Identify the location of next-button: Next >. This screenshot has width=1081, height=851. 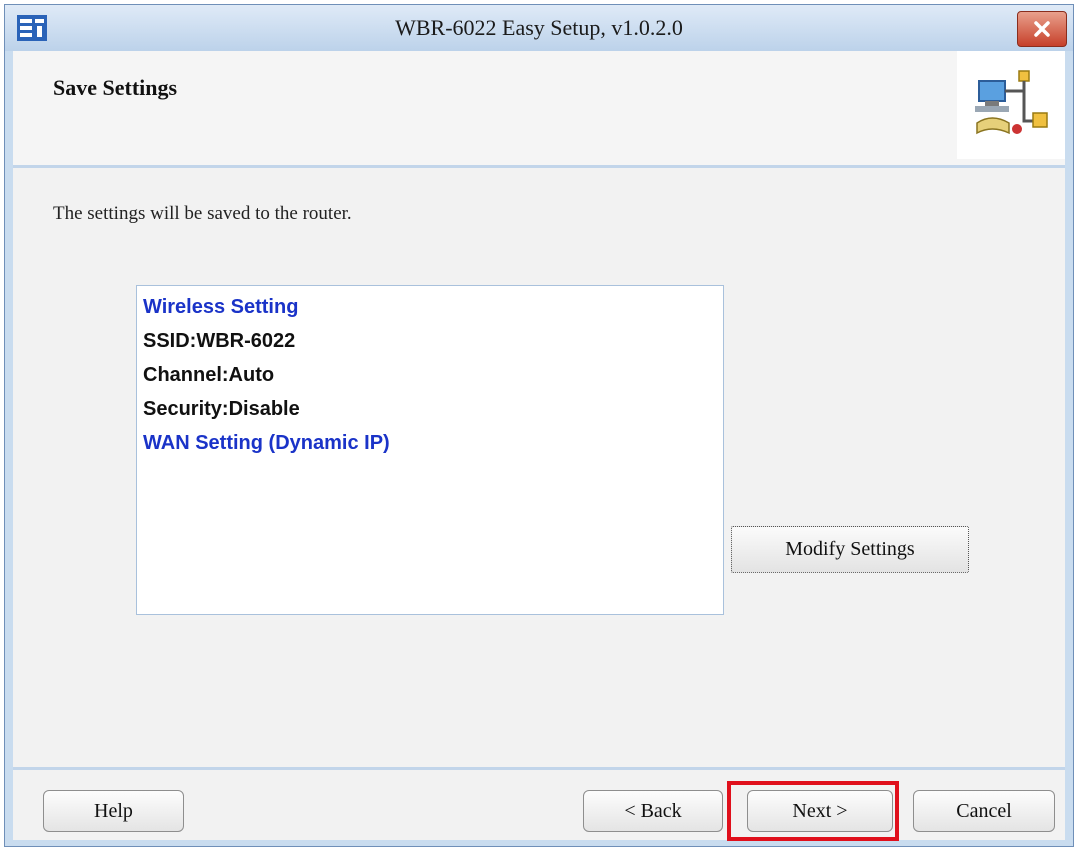
(820, 811).